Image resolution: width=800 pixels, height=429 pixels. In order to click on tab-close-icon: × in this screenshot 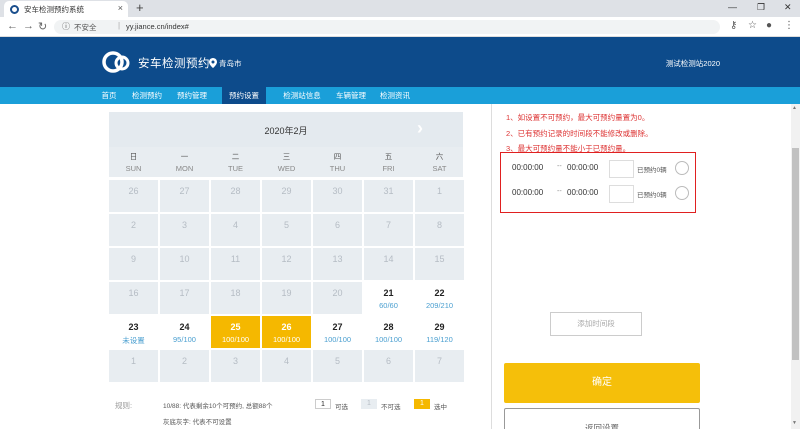, I will do `click(120, 8)`.